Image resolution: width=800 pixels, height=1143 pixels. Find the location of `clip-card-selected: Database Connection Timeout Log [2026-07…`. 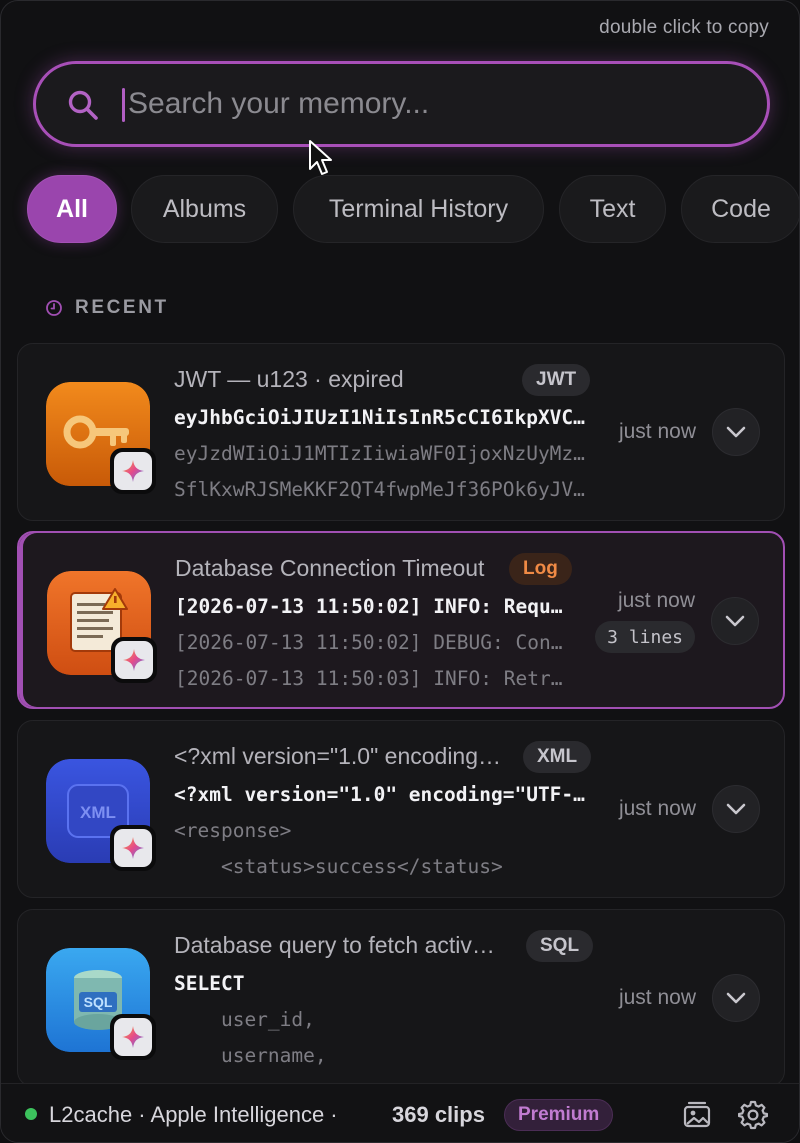

clip-card-selected: Database Connection Timeout Log [2026-07… is located at coordinates (401, 620).